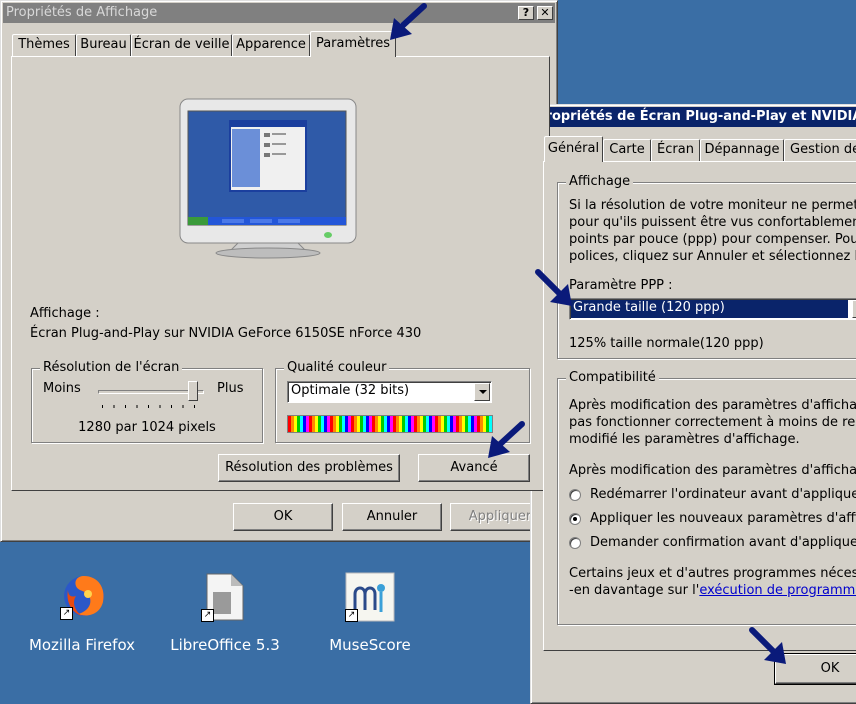  Describe the element at coordinates (675, 150) in the screenshot. I see `tab-screen: Écran` at that location.